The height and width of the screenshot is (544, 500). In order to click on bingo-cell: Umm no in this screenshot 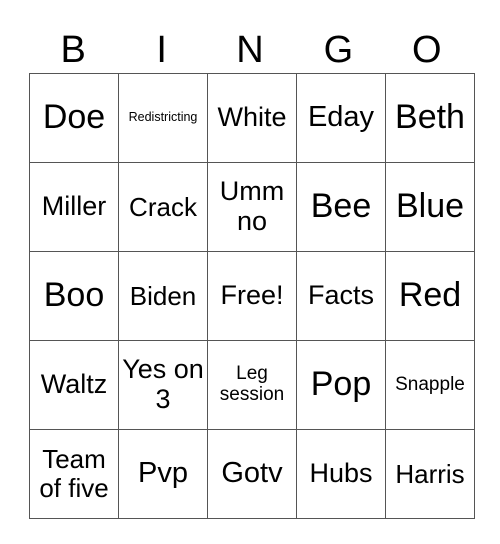, I will do `click(252, 207)`.